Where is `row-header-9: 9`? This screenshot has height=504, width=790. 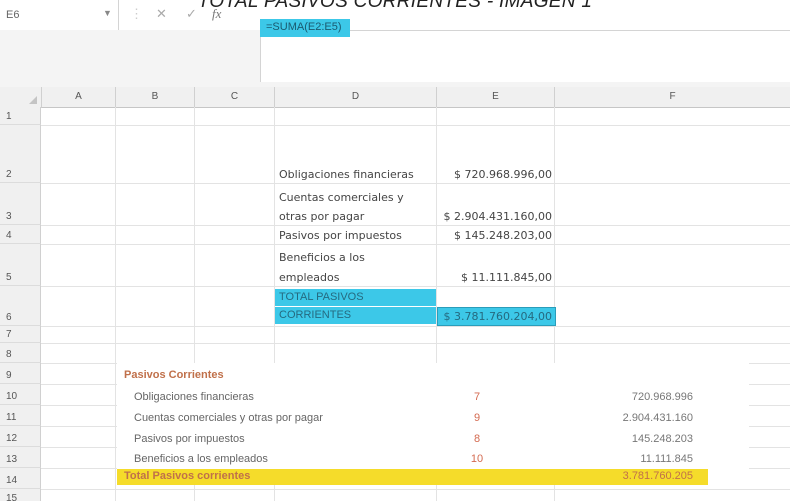
row-header-9: 9 is located at coordinates (20, 373).